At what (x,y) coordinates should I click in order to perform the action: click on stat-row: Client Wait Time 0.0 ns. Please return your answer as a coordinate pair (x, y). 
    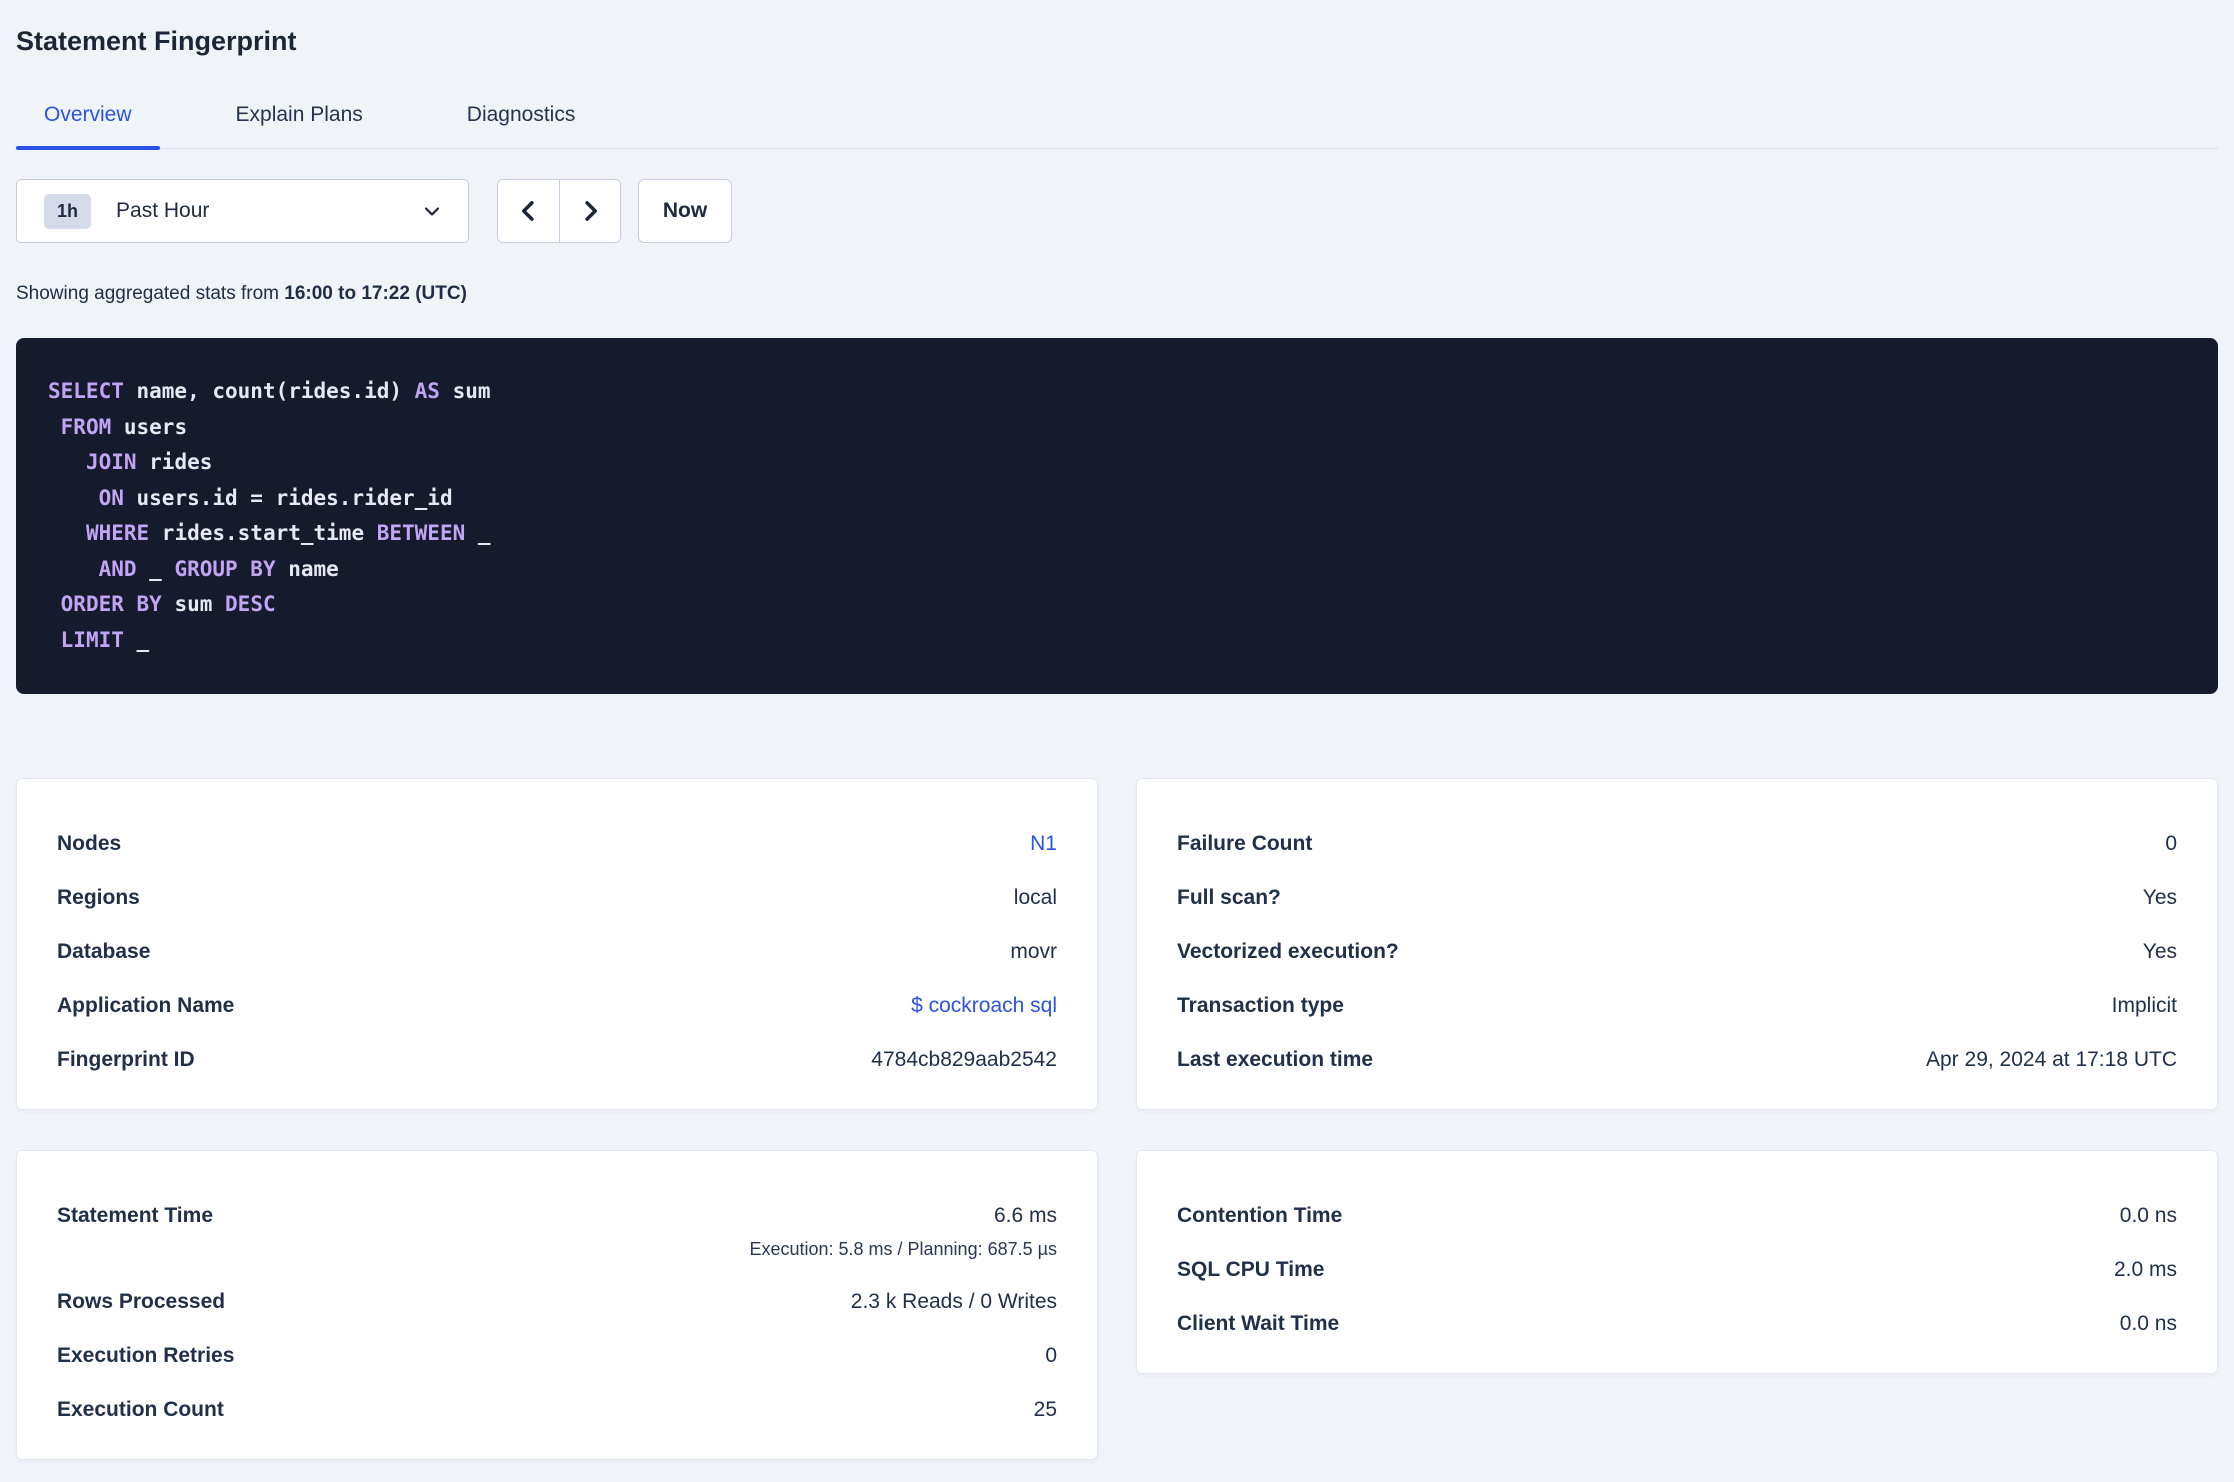
    Looking at the image, I should click on (1677, 1324).